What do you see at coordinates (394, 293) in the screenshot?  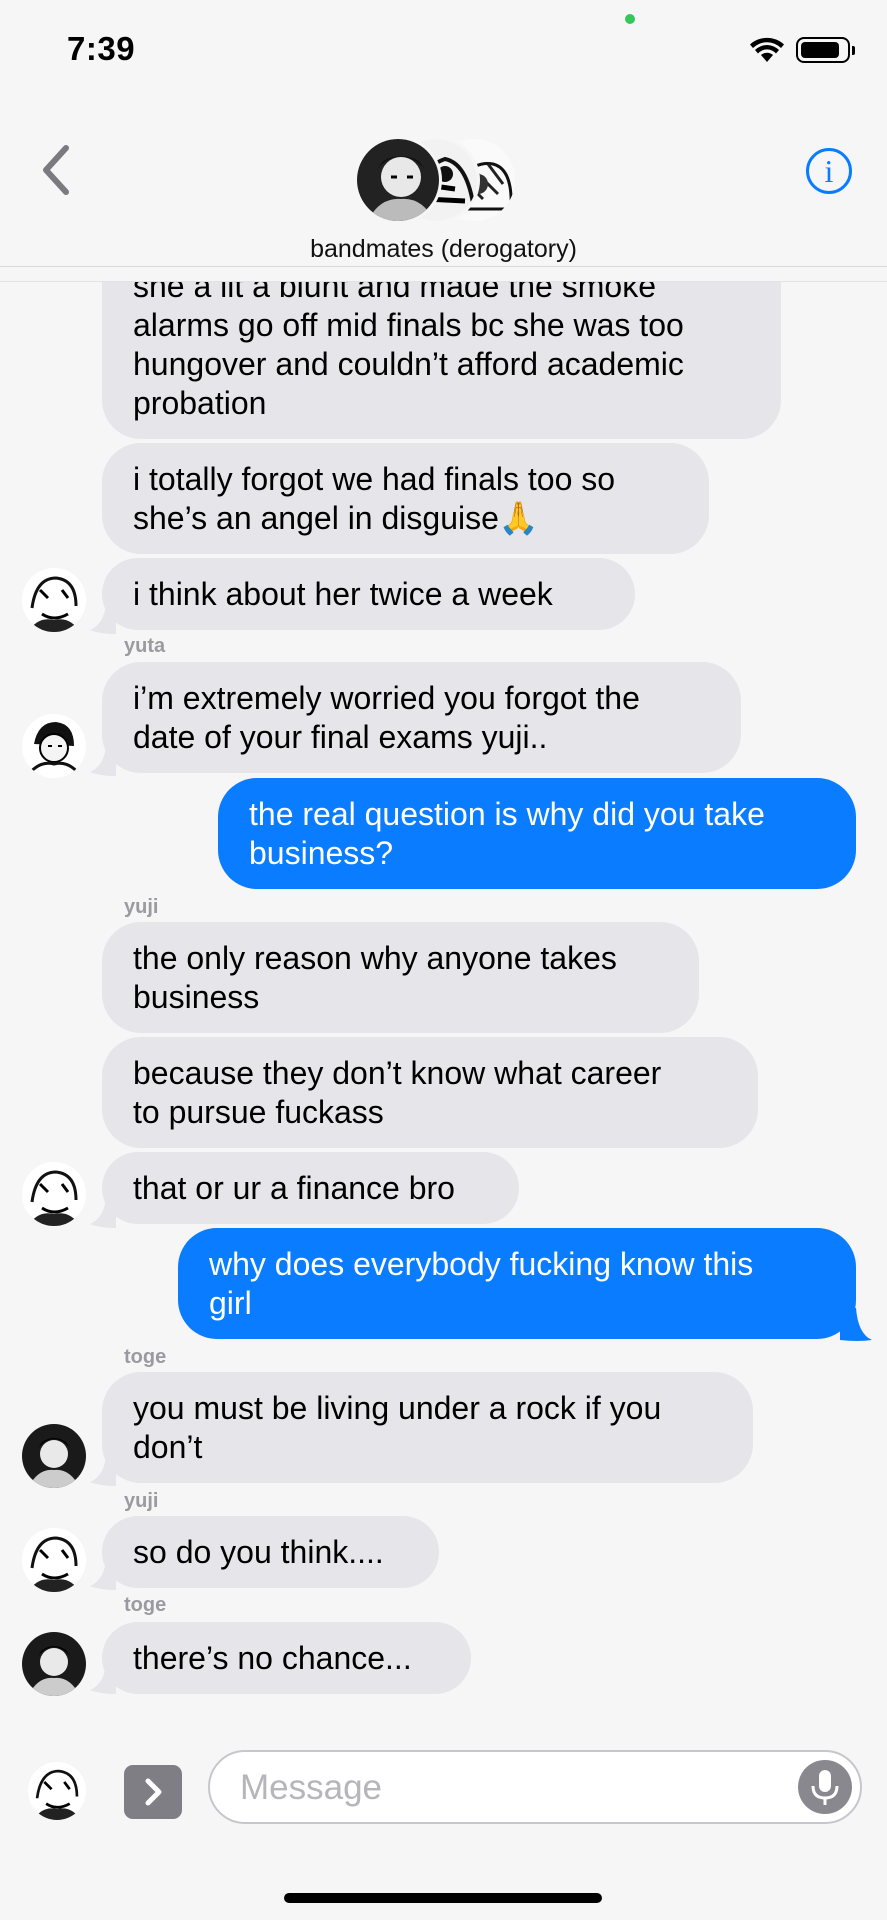 I see `message-text: she a lit a blunt and made the smoke` at bounding box center [394, 293].